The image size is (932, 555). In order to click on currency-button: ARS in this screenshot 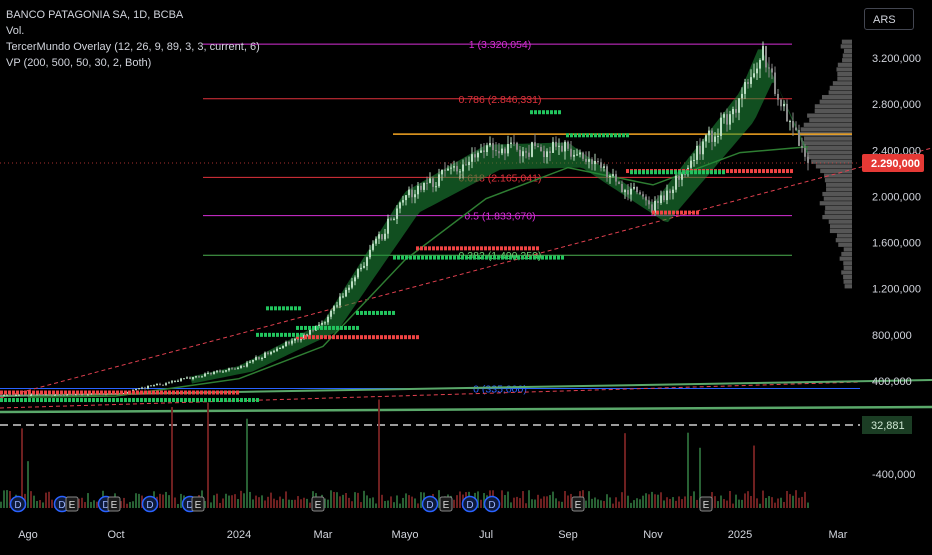, I will do `click(889, 19)`.